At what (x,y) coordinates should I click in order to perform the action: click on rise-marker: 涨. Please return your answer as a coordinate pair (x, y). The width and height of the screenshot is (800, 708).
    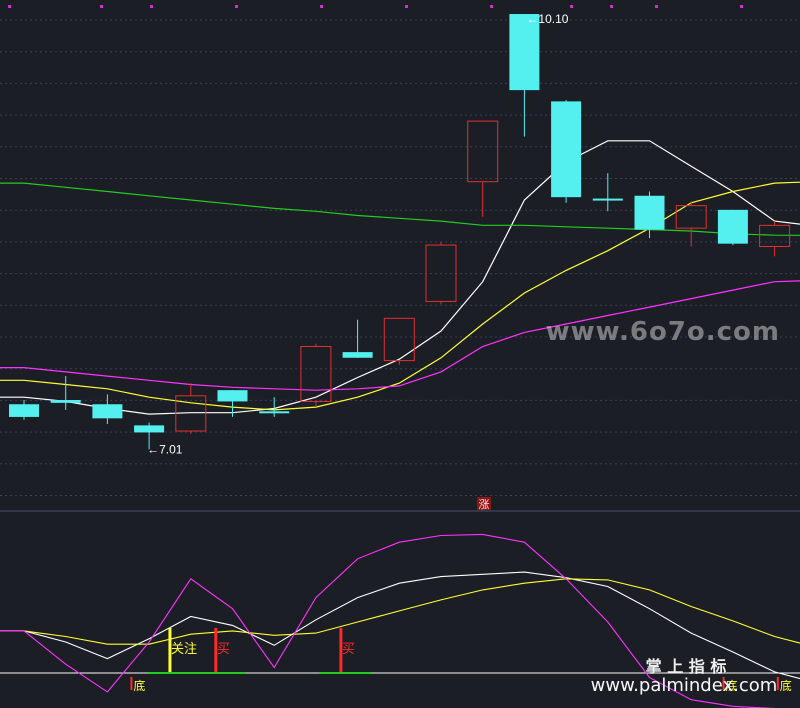
    Looking at the image, I should click on (484, 504).